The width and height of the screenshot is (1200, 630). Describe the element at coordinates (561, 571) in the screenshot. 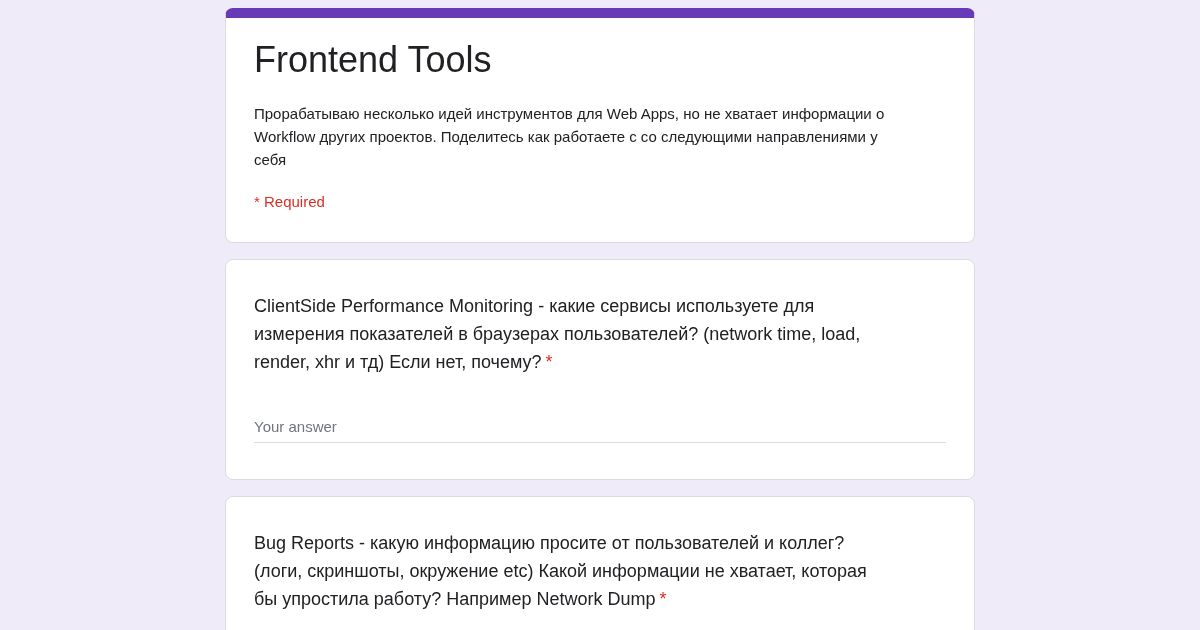

I see `question-text: Bug Reports - какую информацию просите от пользователей и коллег? (логи, скриншоты, окружение etc) Какой информации не хватает, которая бы упростила работу? Например Network Dump *` at that location.